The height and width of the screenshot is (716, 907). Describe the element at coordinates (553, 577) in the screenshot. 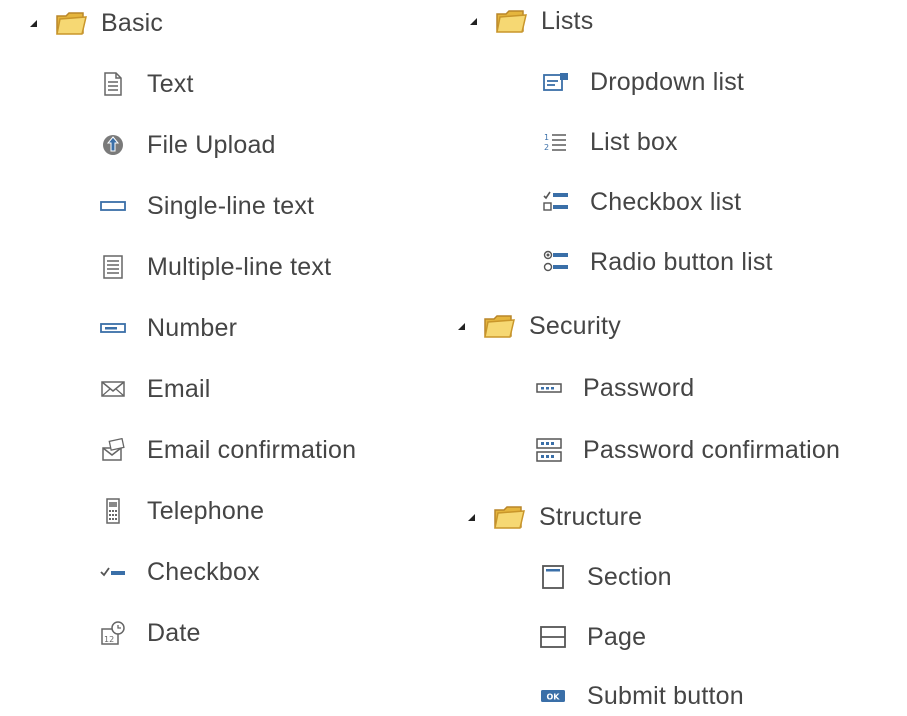

I see `section-icon` at that location.